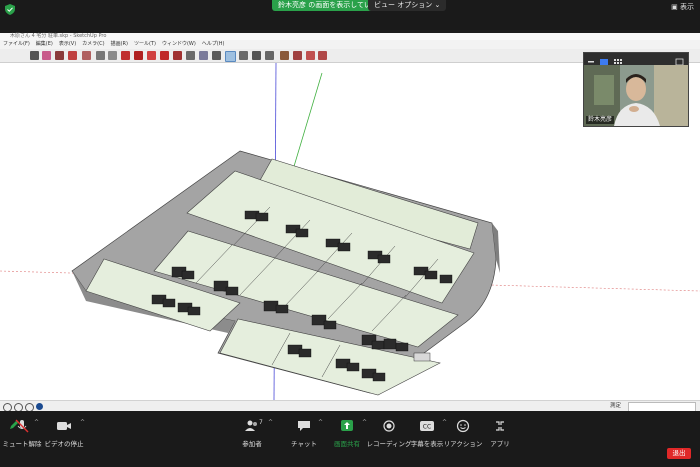  What do you see at coordinates (427, 427) in the screenshot?
I see `svg-text: CC` at bounding box center [427, 427].